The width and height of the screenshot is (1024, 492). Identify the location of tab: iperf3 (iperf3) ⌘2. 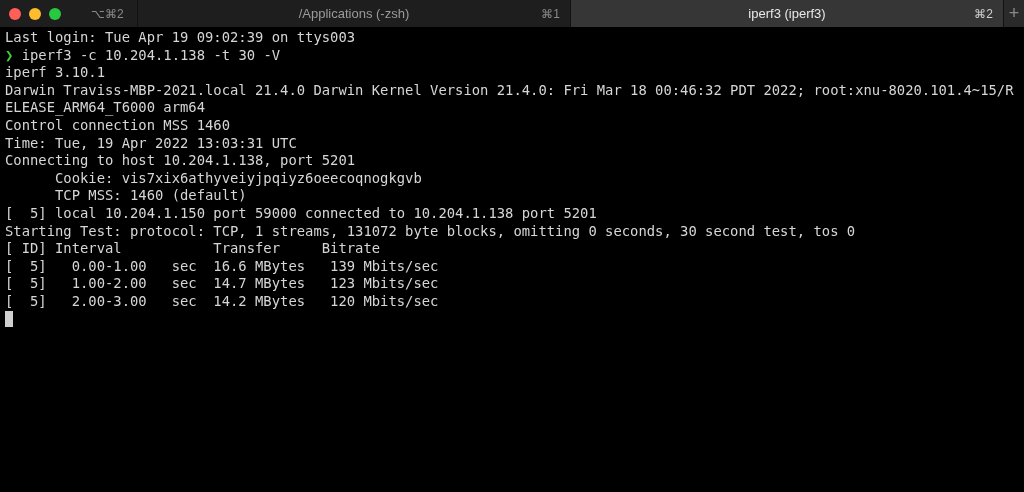
(786, 13).